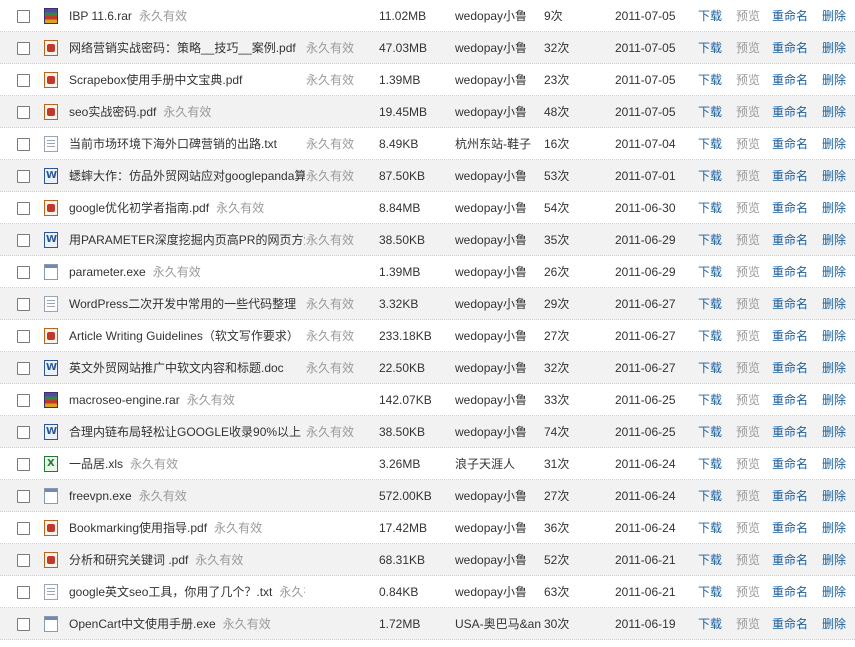  Describe the element at coordinates (155, 80) in the screenshot. I see `file-name: Scrapebox使用手册中文宝典.pdf` at that location.